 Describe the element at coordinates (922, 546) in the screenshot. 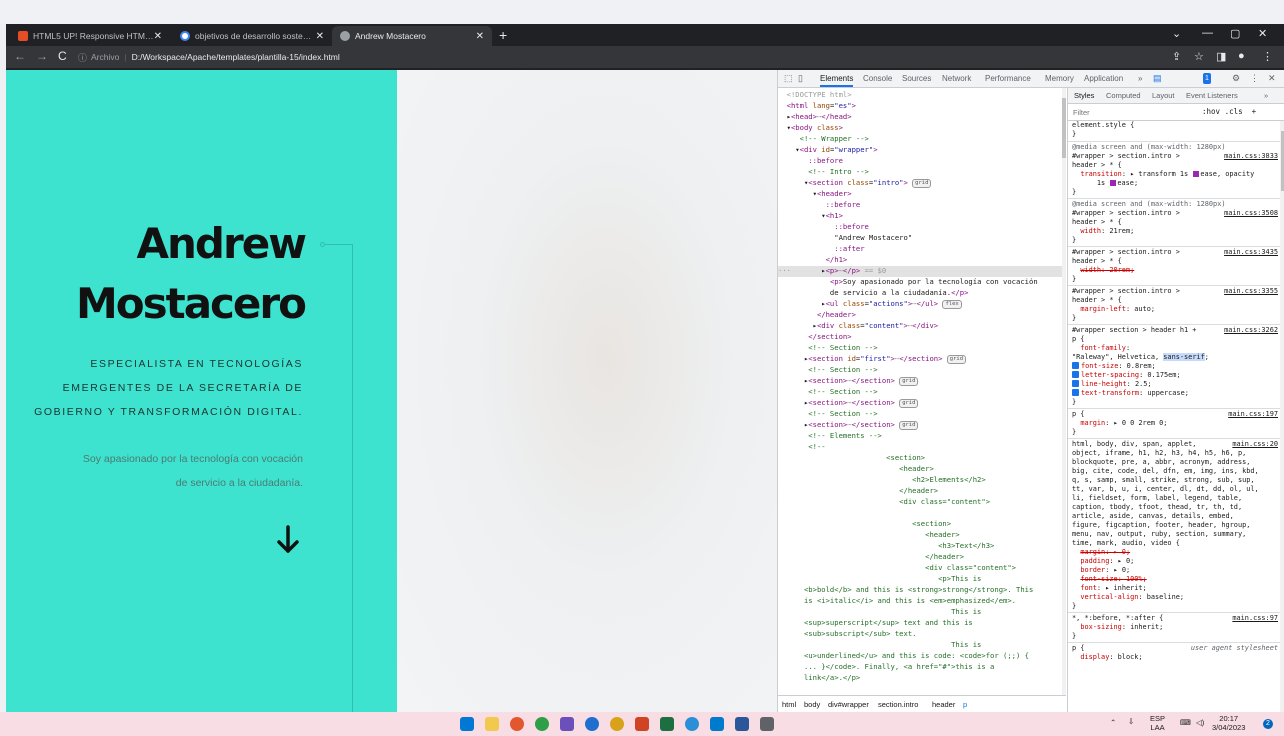

I see `dom-node: <h3>Text</h3>` at that location.